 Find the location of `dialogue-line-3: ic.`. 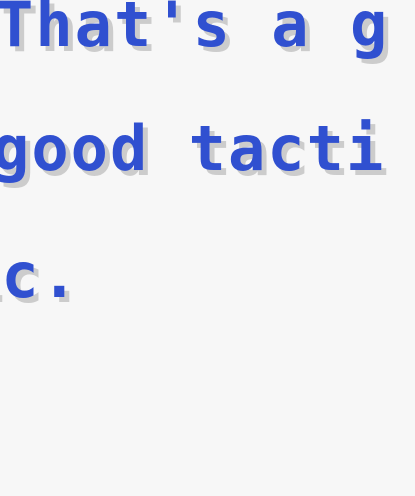

dialogue-line-3: ic. is located at coordinates (40, 275).